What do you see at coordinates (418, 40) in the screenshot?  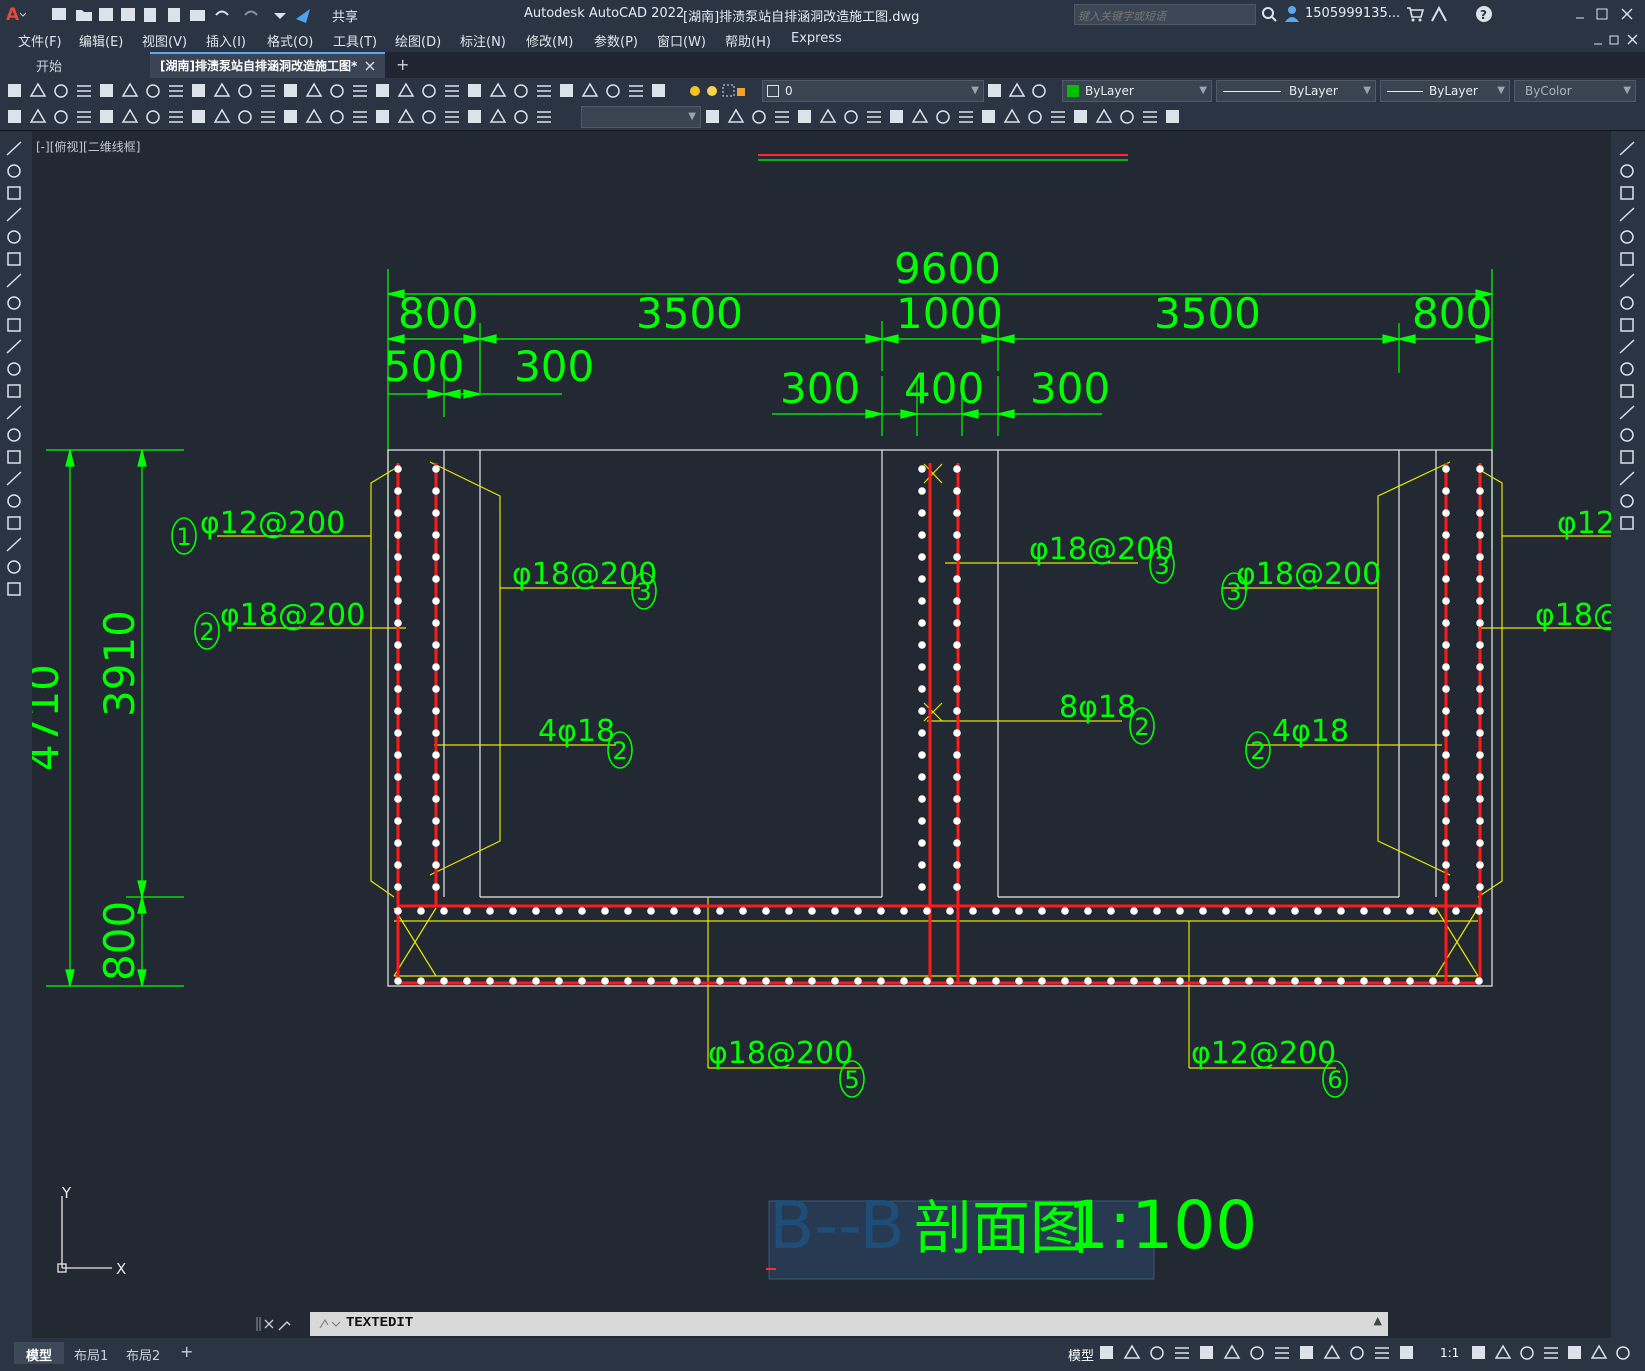 I see `menu-draw: 绘图(D)` at bounding box center [418, 40].